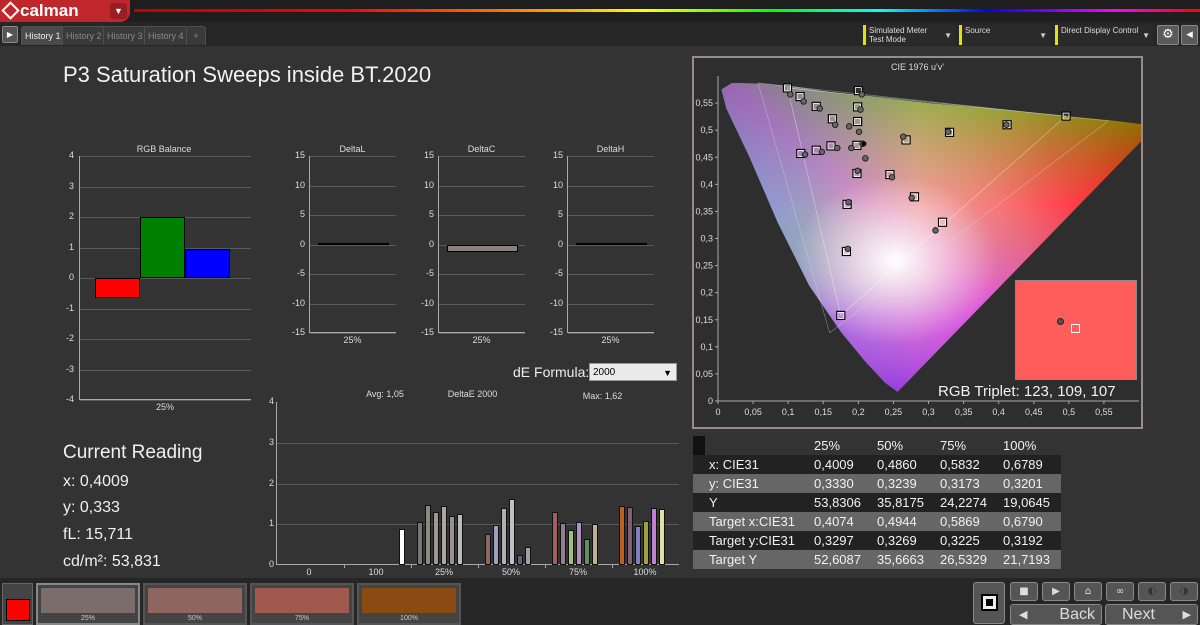 The height and width of the screenshot is (625, 1200). I want to click on tab-history-2: History 2, so click(84, 35).